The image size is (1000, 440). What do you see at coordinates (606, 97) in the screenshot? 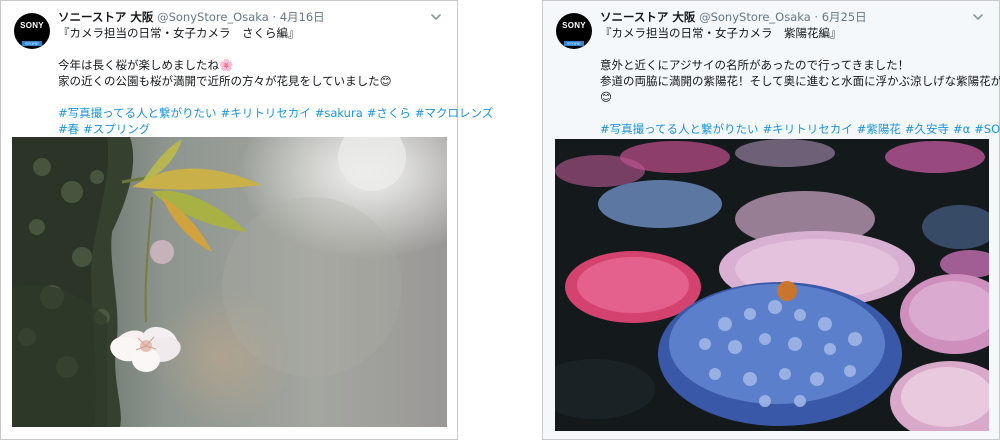
I see `tweet-line: 😊` at bounding box center [606, 97].